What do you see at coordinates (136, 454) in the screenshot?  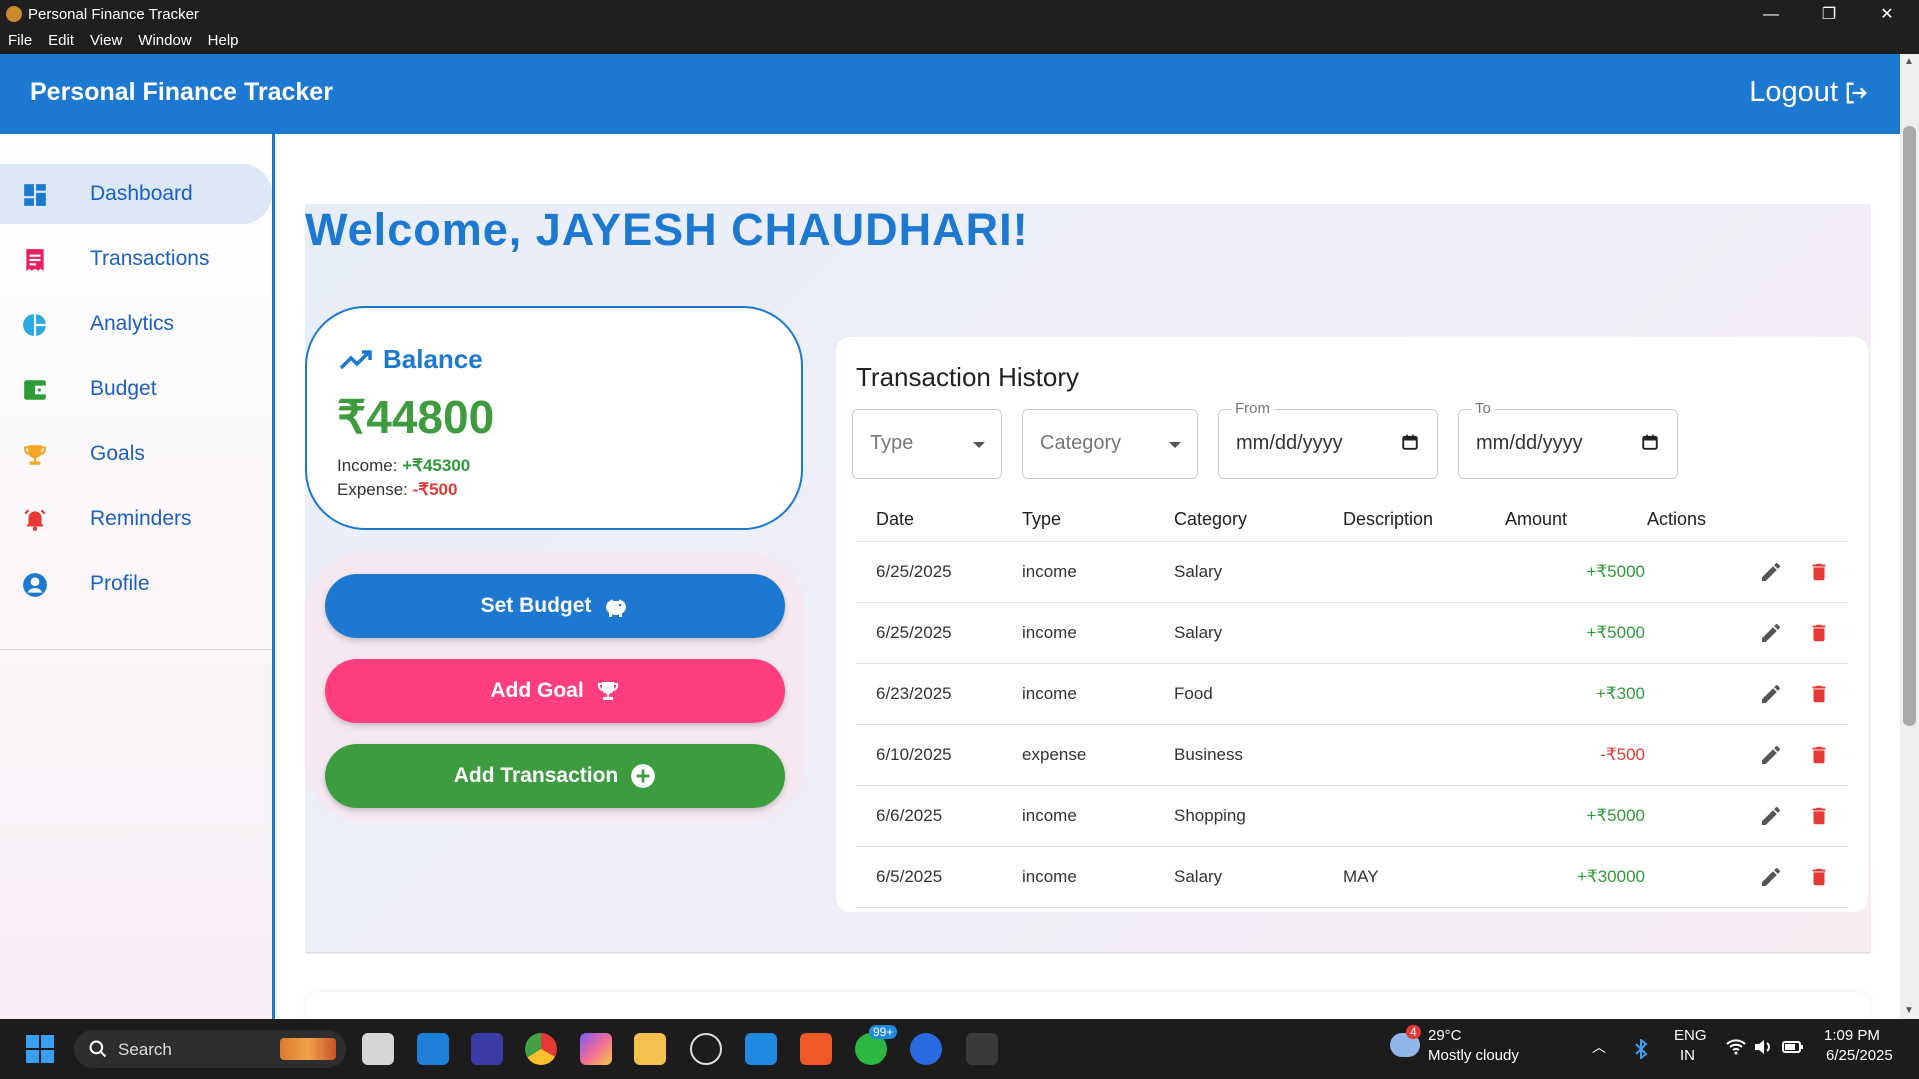 I see `sidebar-item-goals: Goals` at bounding box center [136, 454].